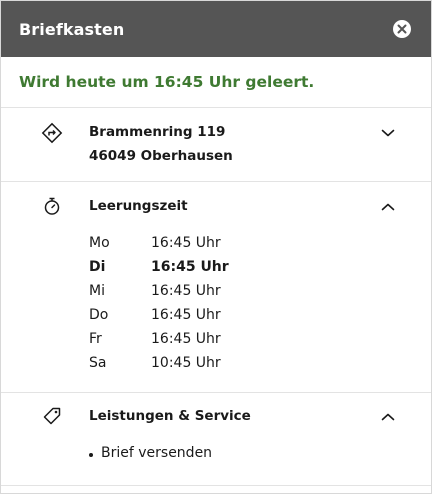  I want to click on close-icon, so click(402, 29).